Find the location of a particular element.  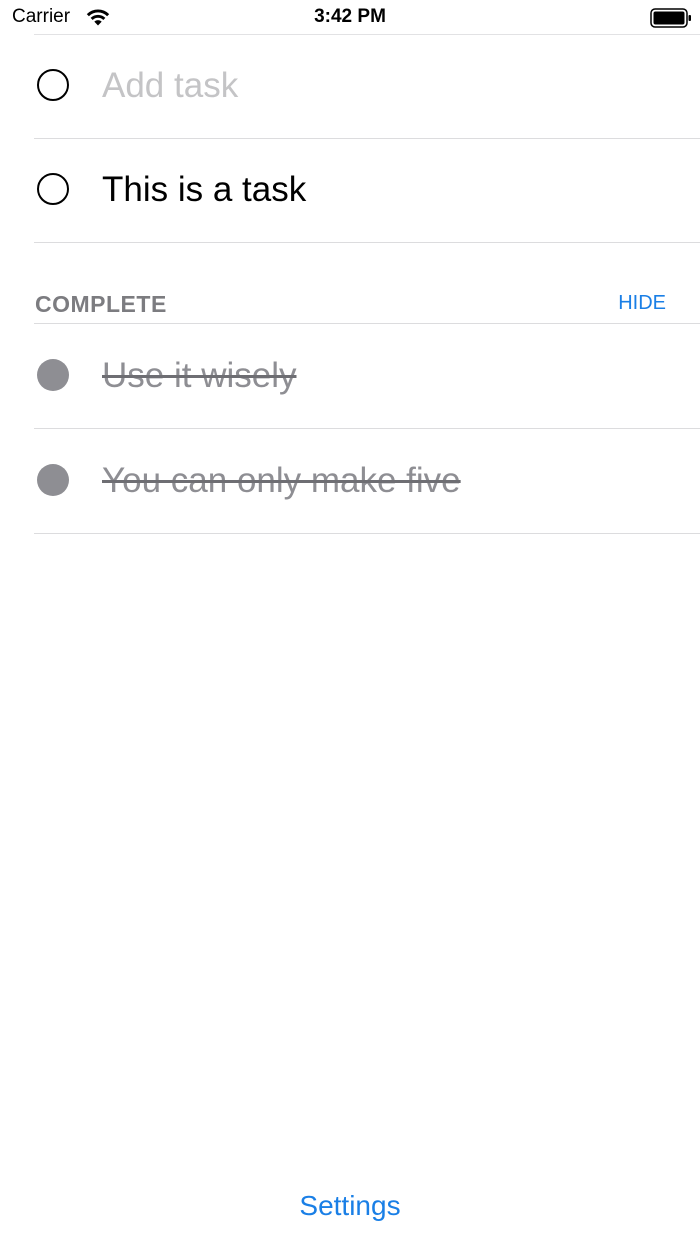

add-task-row: Add task is located at coordinates (367, 87).